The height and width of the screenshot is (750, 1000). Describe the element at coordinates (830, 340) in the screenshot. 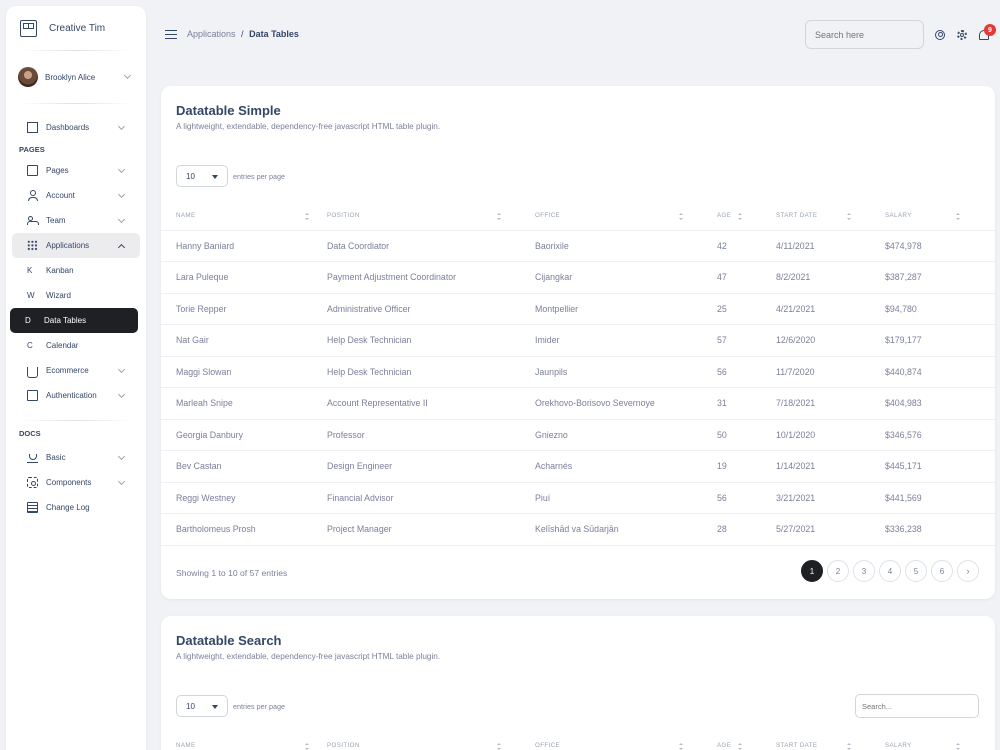

I see `cell-start-date: 12/6/2020` at that location.